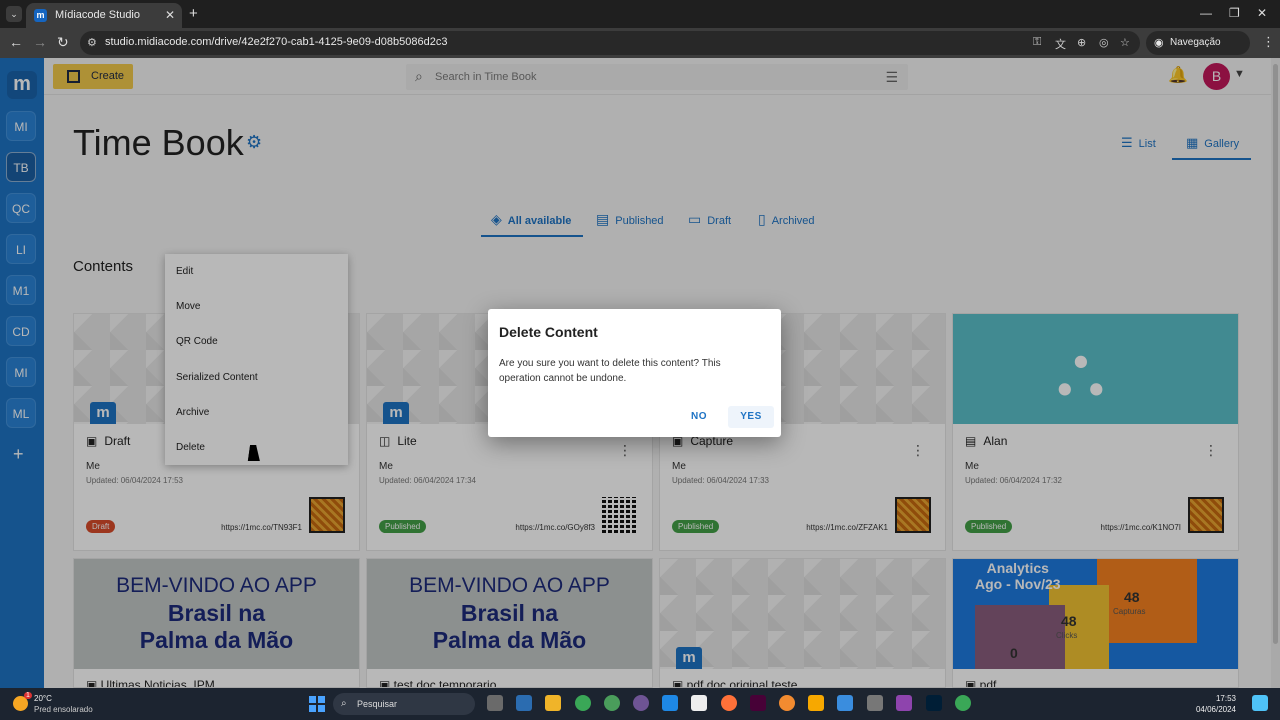  Describe the element at coordinates (787, 703) in the screenshot. I see `postman-icon` at that location.